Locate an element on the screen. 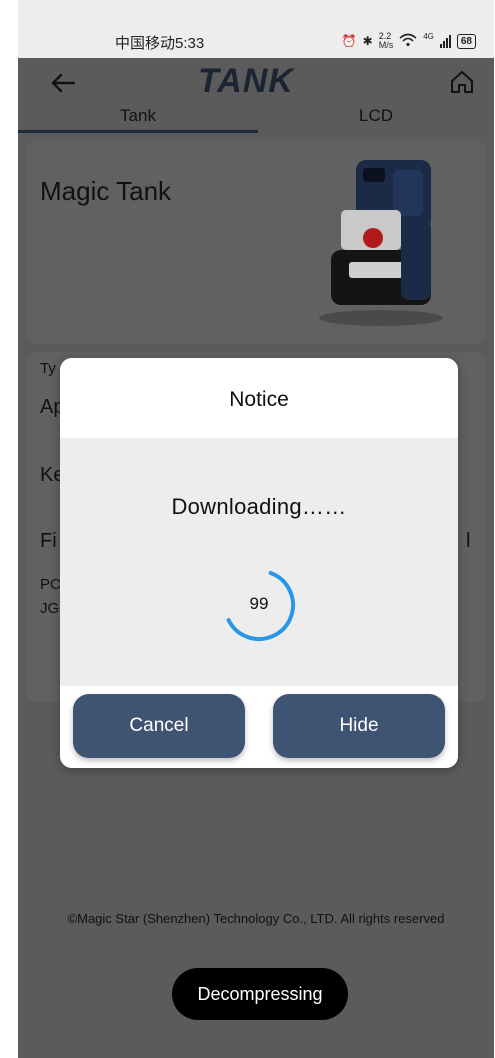 This screenshot has width=495, height=1058. key-cutting-machine-image is located at coordinates (381, 243).